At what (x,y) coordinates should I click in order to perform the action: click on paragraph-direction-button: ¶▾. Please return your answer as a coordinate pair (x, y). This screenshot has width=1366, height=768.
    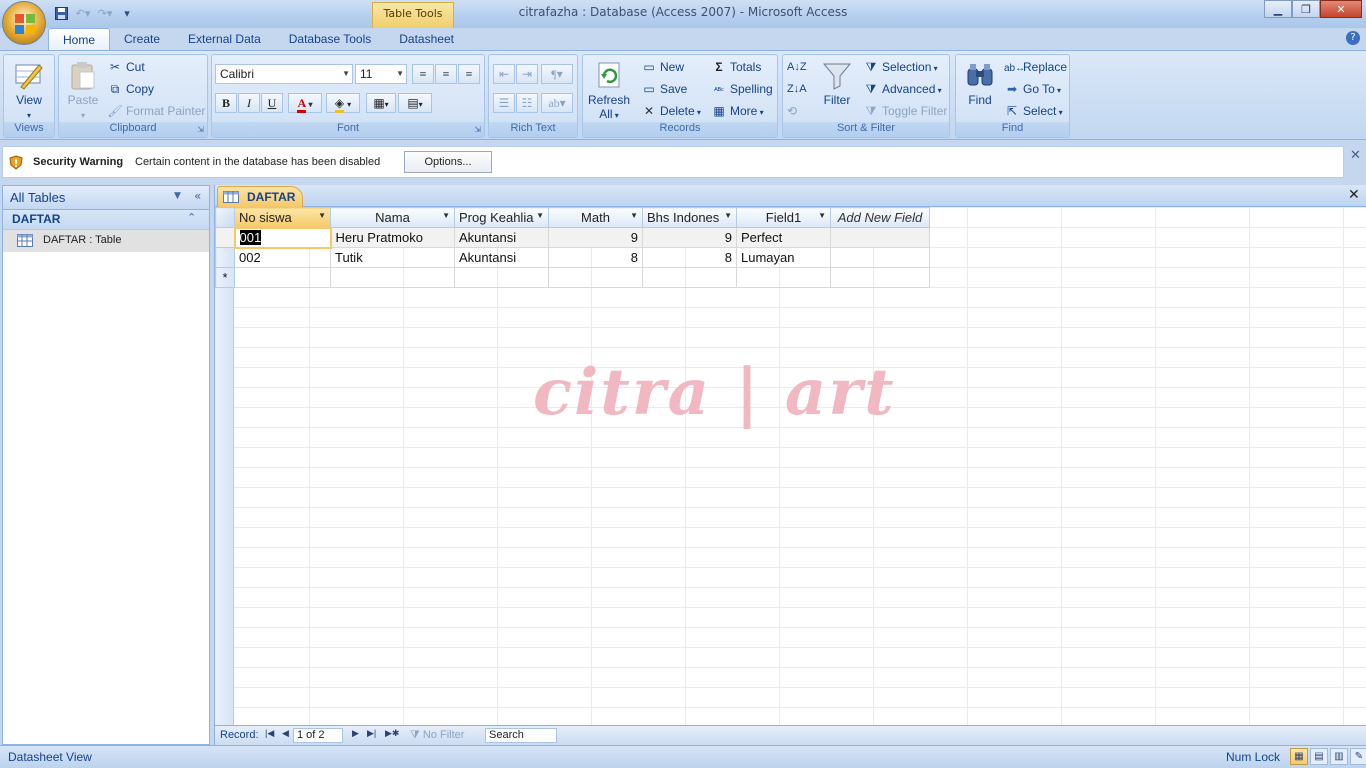
    Looking at the image, I should click on (557, 74).